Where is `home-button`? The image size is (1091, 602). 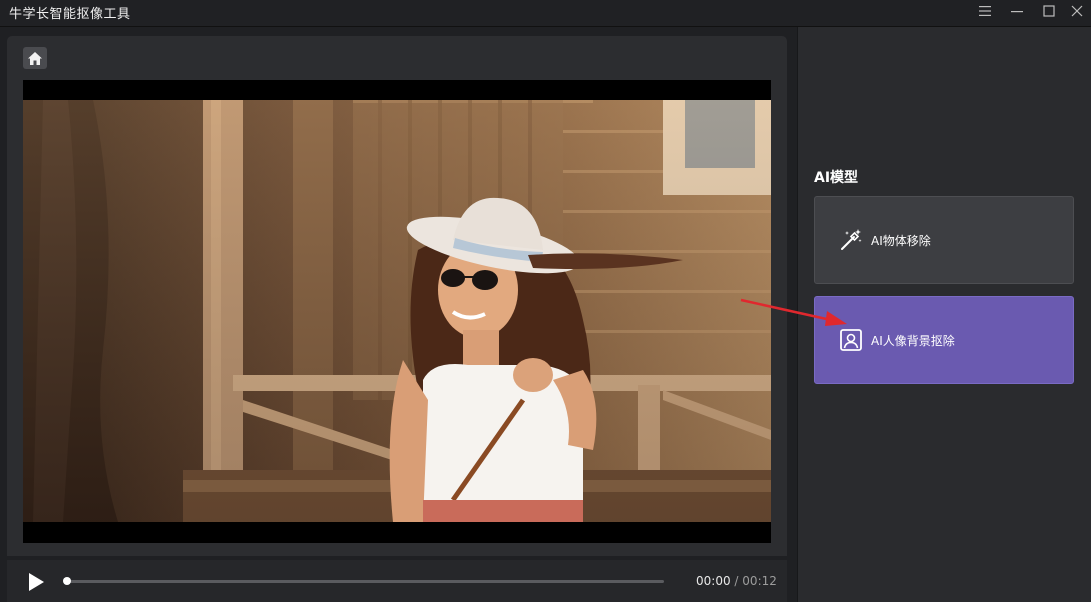 home-button is located at coordinates (35, 58).